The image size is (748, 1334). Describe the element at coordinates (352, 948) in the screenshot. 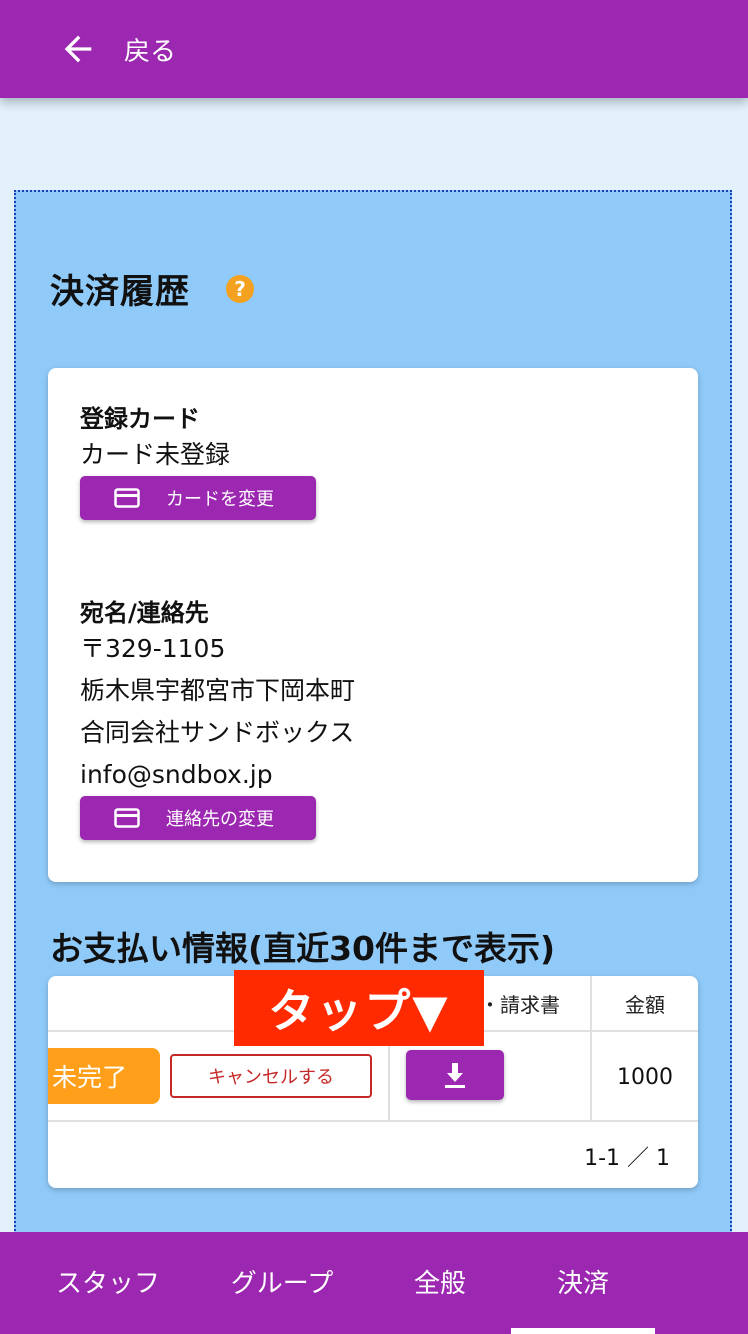

I see `payments-heading-count: 30` at that location.